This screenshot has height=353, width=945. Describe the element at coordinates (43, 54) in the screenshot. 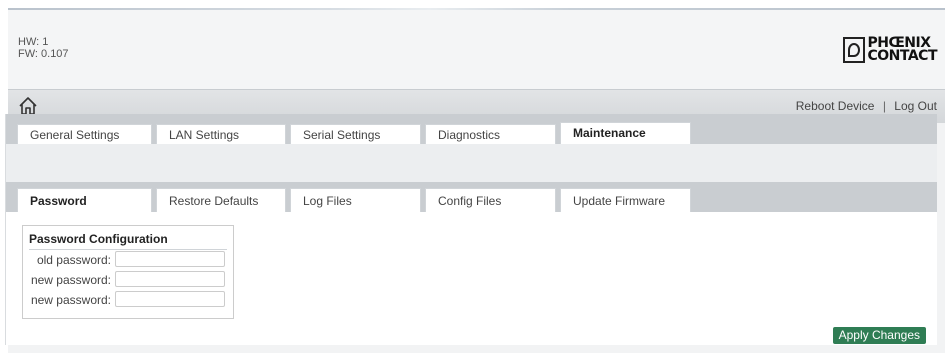

I see `firmware-version: FW: 0.107` at that location.